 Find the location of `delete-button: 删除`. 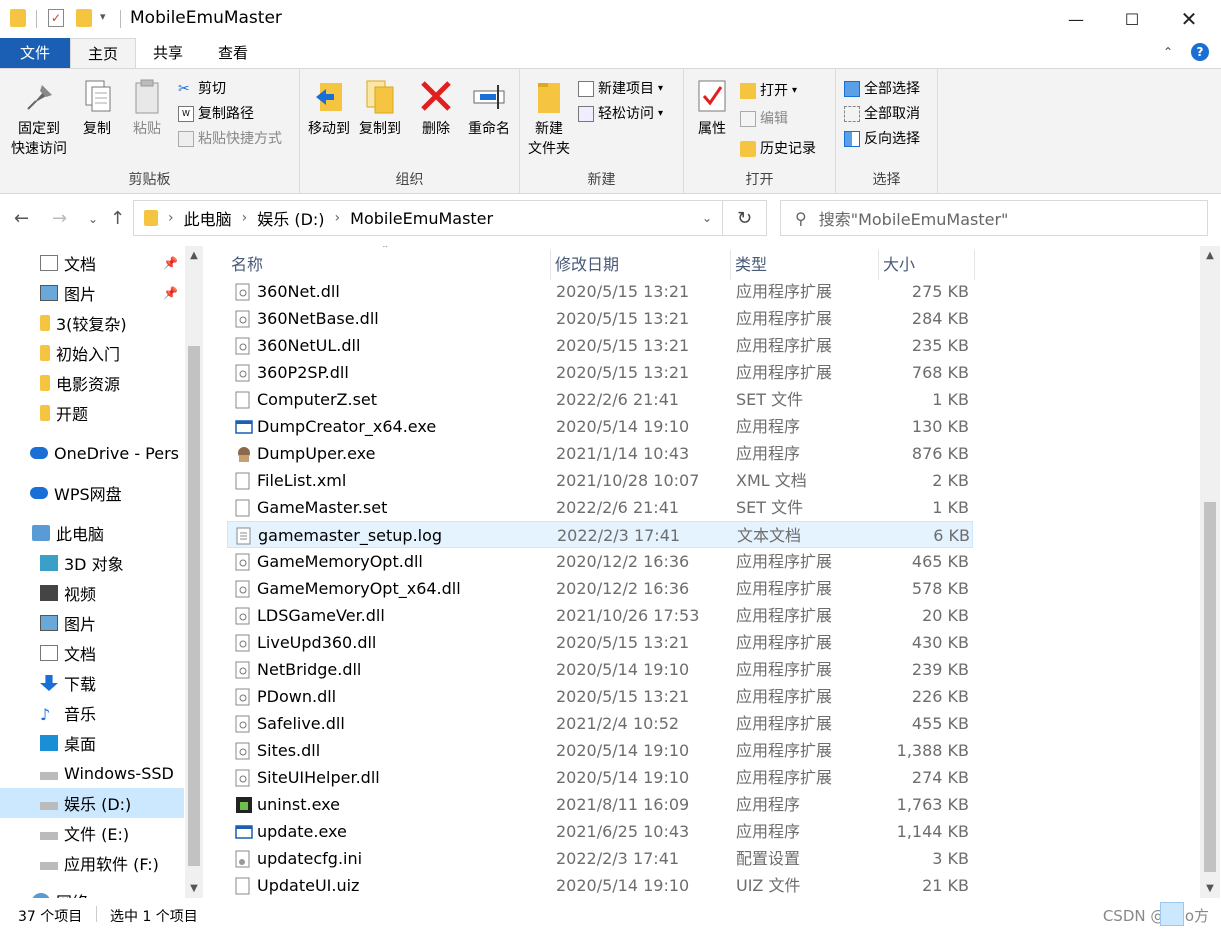

delete-button: 删除 is located at coordinates (436, 108).